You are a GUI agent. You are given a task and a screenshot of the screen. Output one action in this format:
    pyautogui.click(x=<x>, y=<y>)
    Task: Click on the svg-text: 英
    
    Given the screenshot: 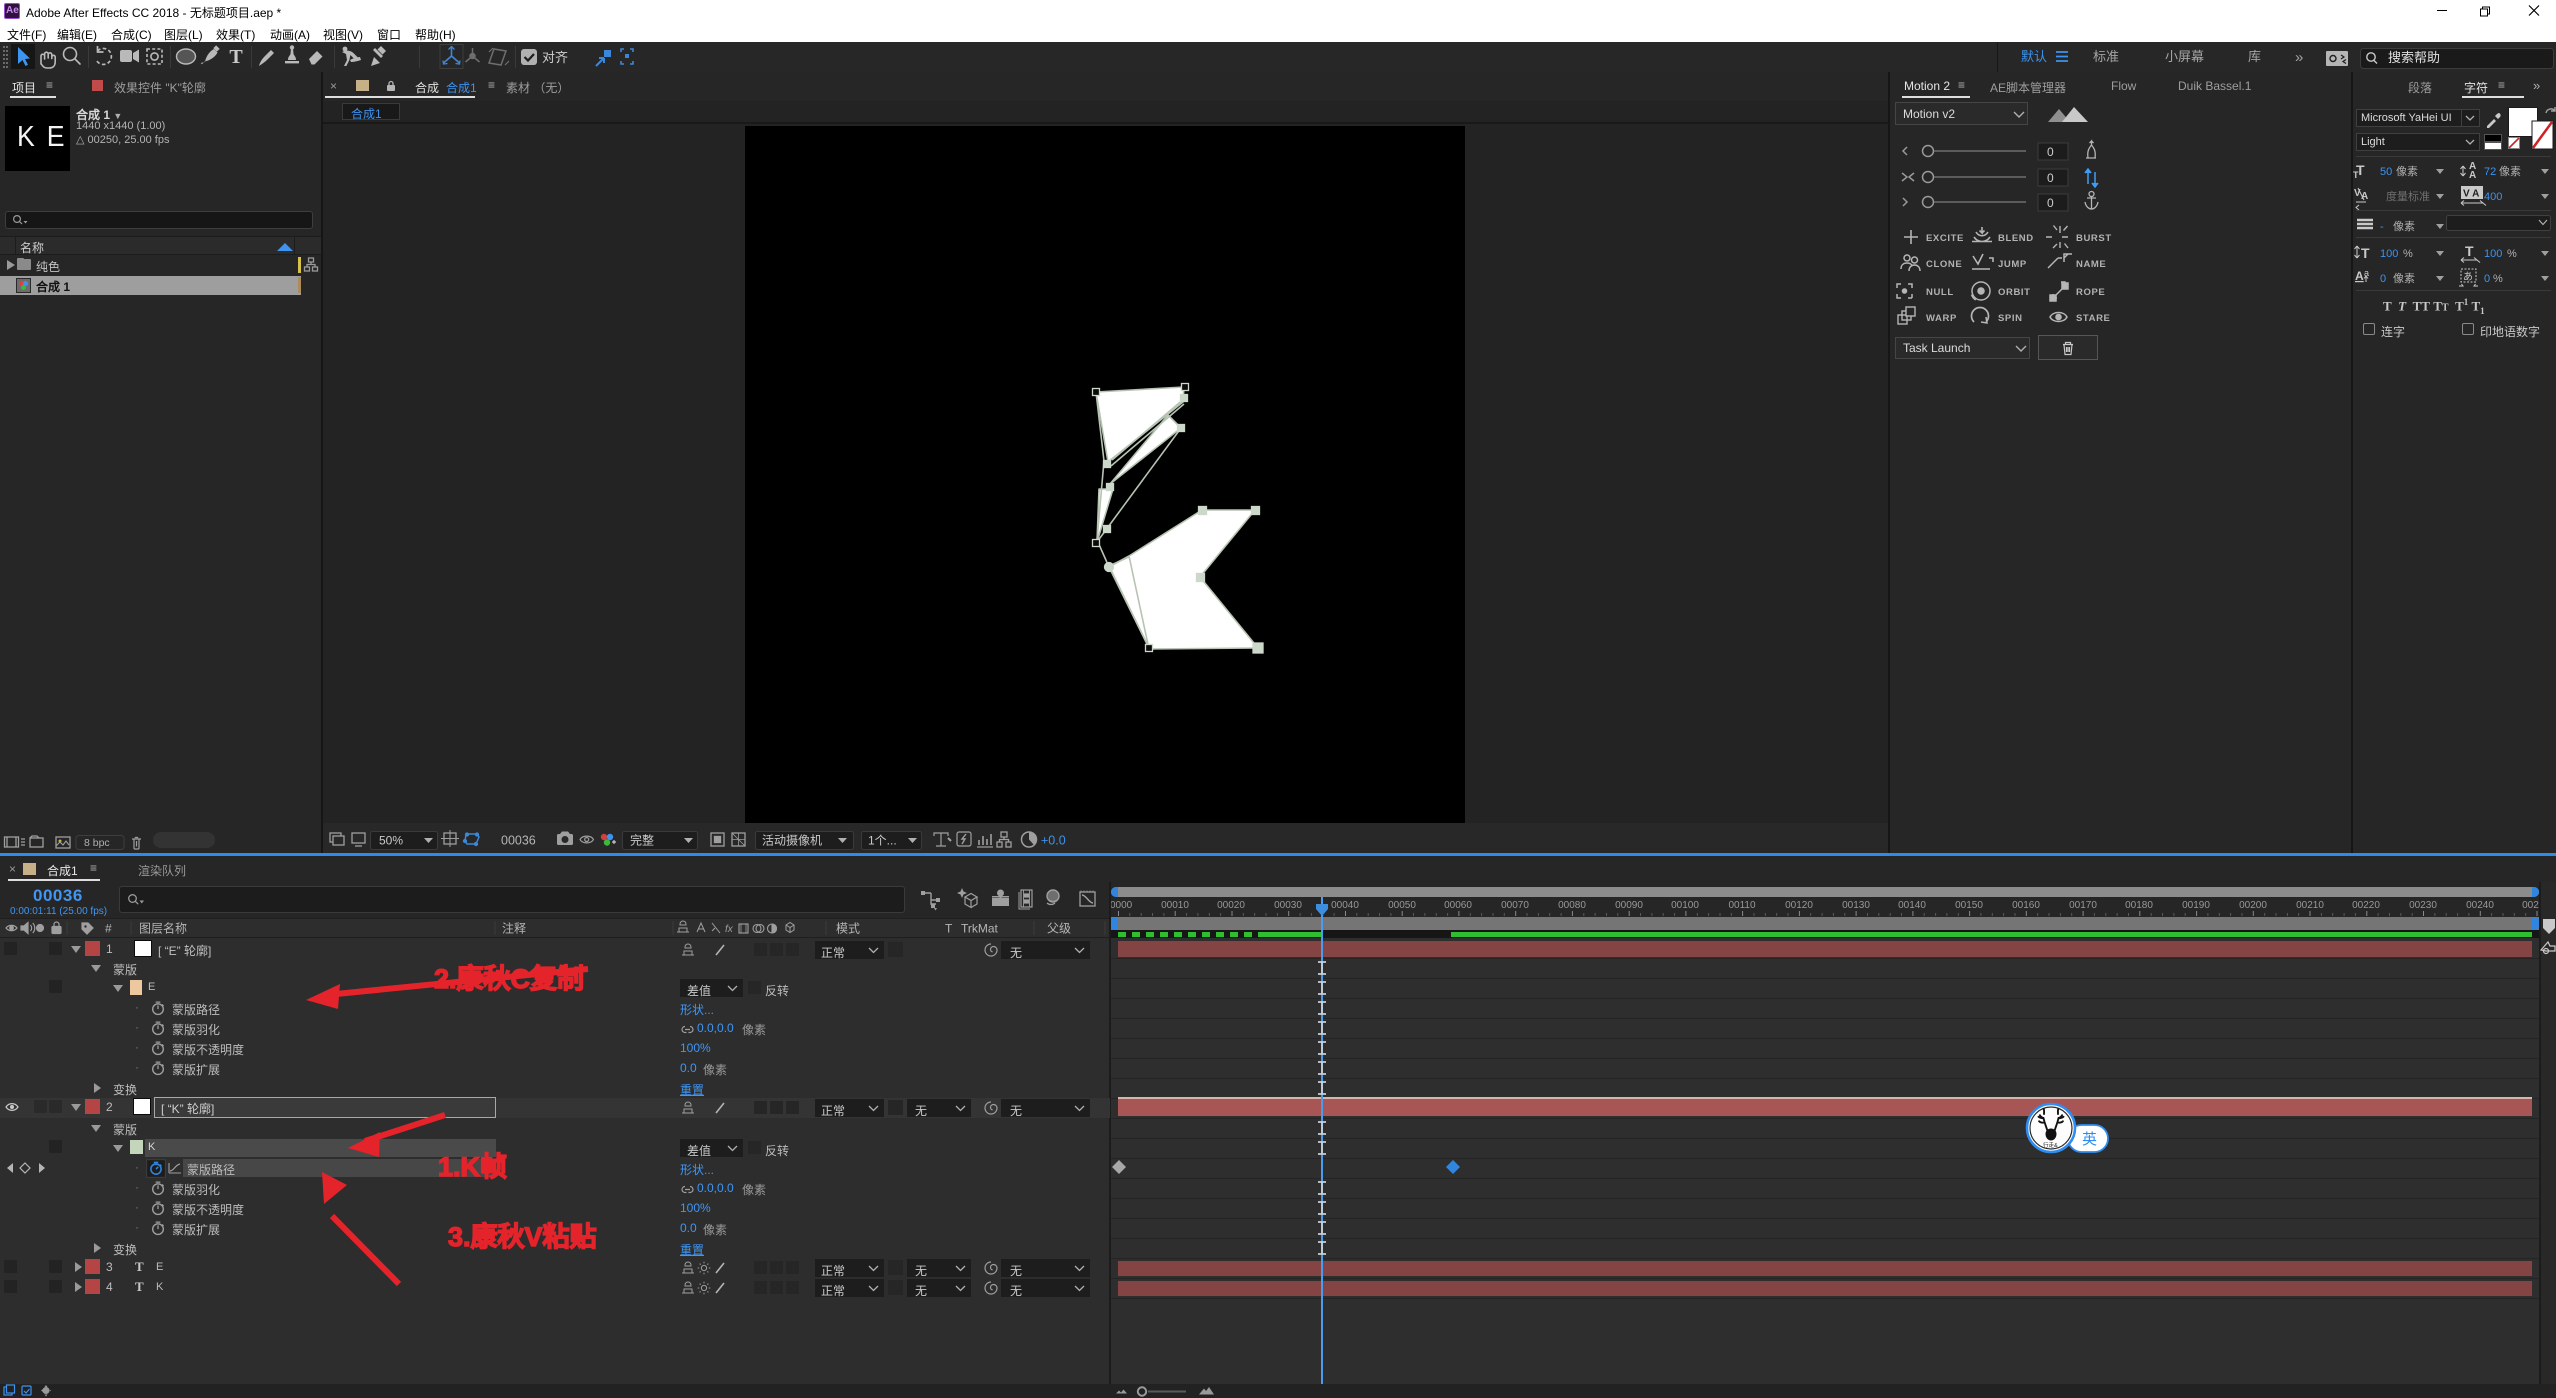 What is the action you would take?
    pyautogui.click(x=2089, y=1139)
    